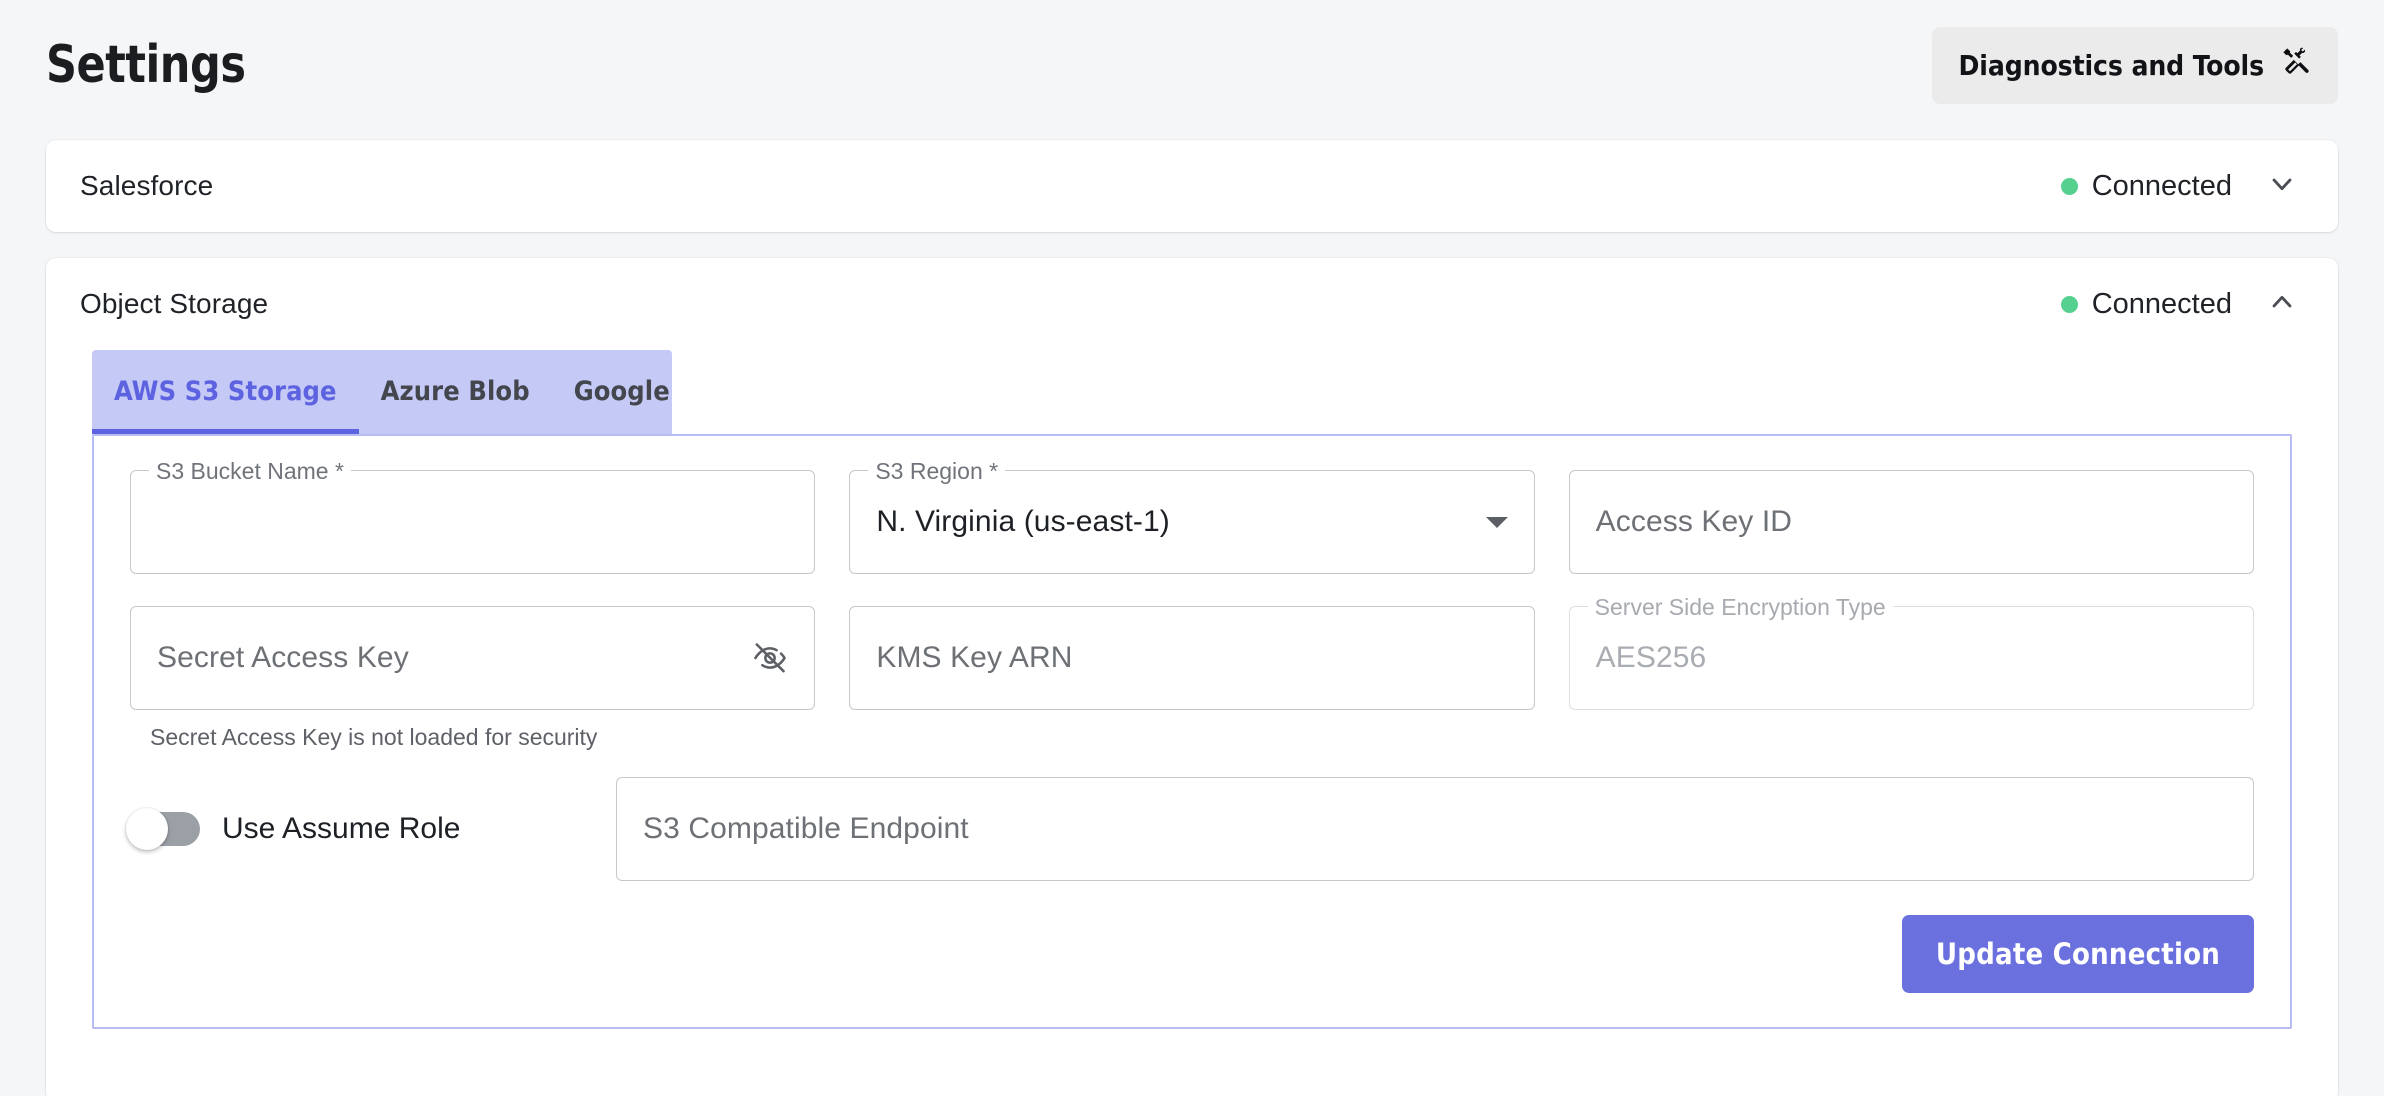 The image size is (2384, 1096). Describe the element at coordinates (1192, 65) in the screenshot. I see `page-header: Settings Diagnostics and Tools` at that location.